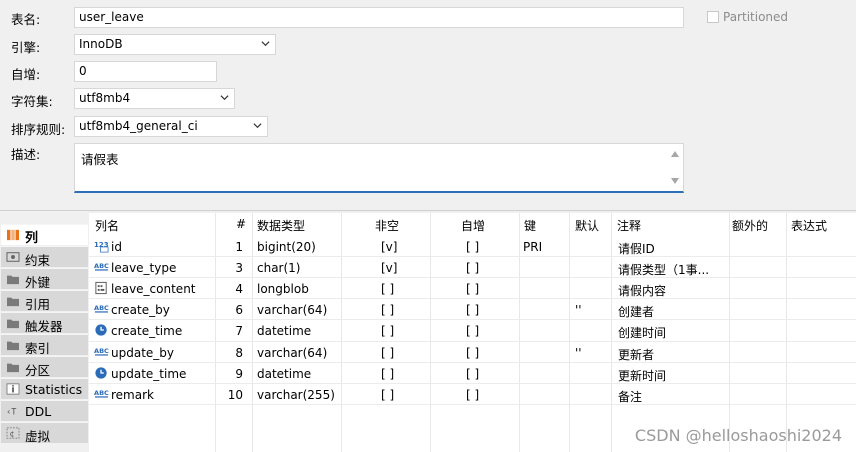 This screenshot has width=856, height=452. What do you see at coordinates (239, 331) in the screenshot?
I see `column-number-cell: 7` at bounding box center [239, 331].